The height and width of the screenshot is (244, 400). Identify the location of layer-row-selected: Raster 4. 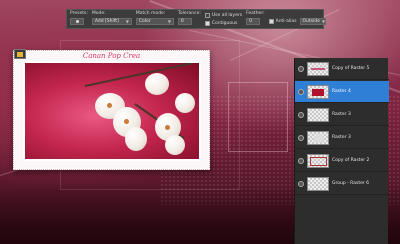
(342, 92).